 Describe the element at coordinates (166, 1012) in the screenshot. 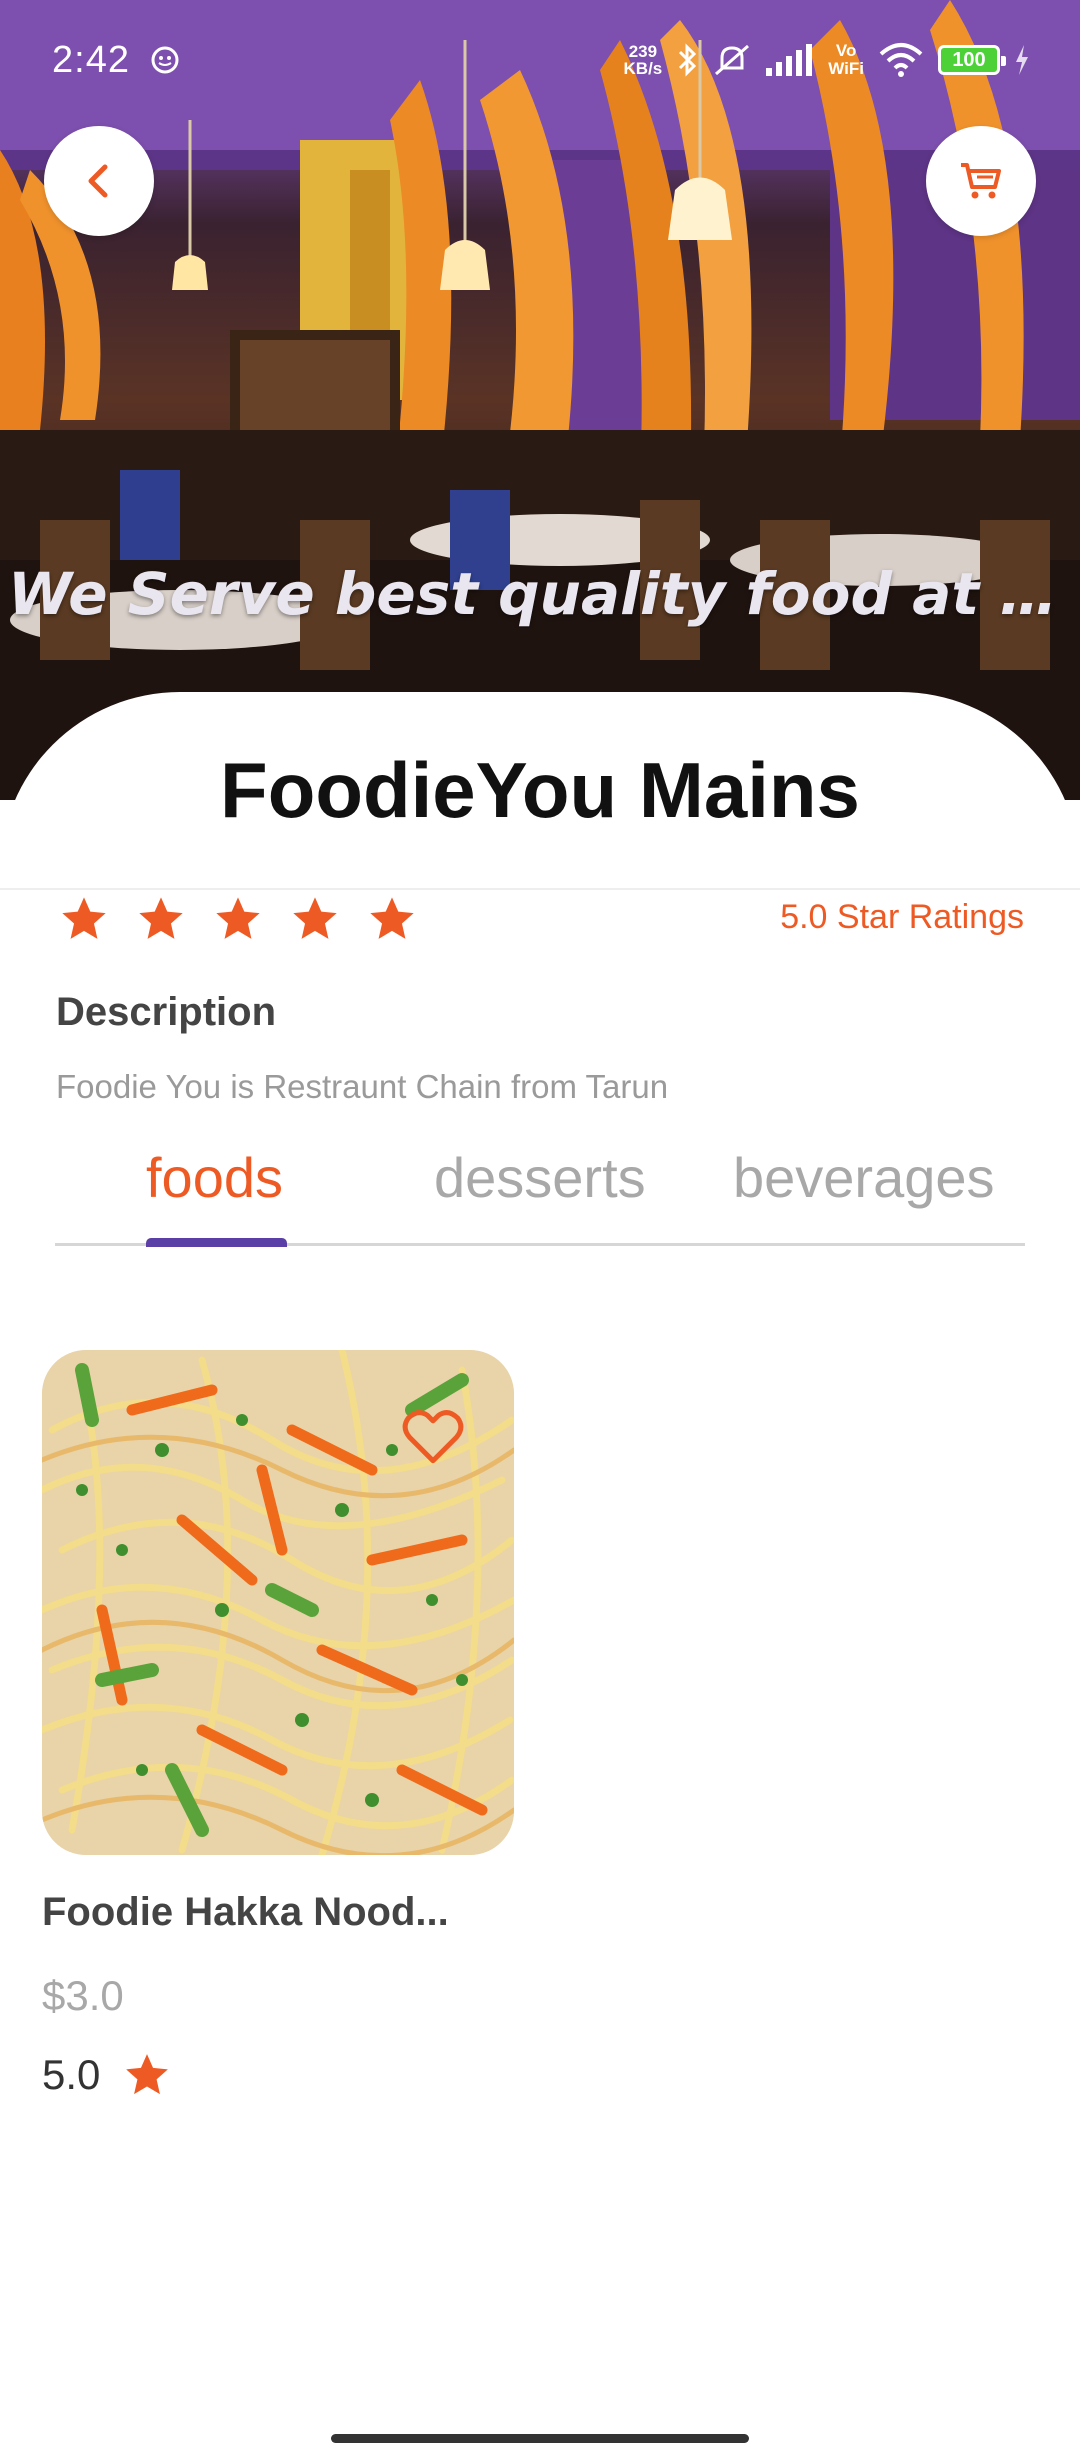

I see `description-label: Description` at that location.